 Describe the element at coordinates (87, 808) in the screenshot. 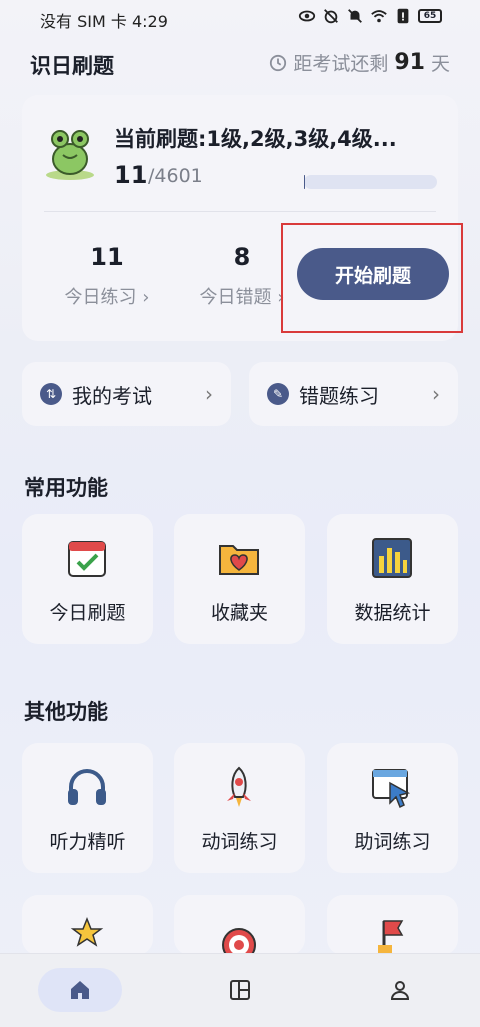

I see `tile-listening: 听力精听` at that location.